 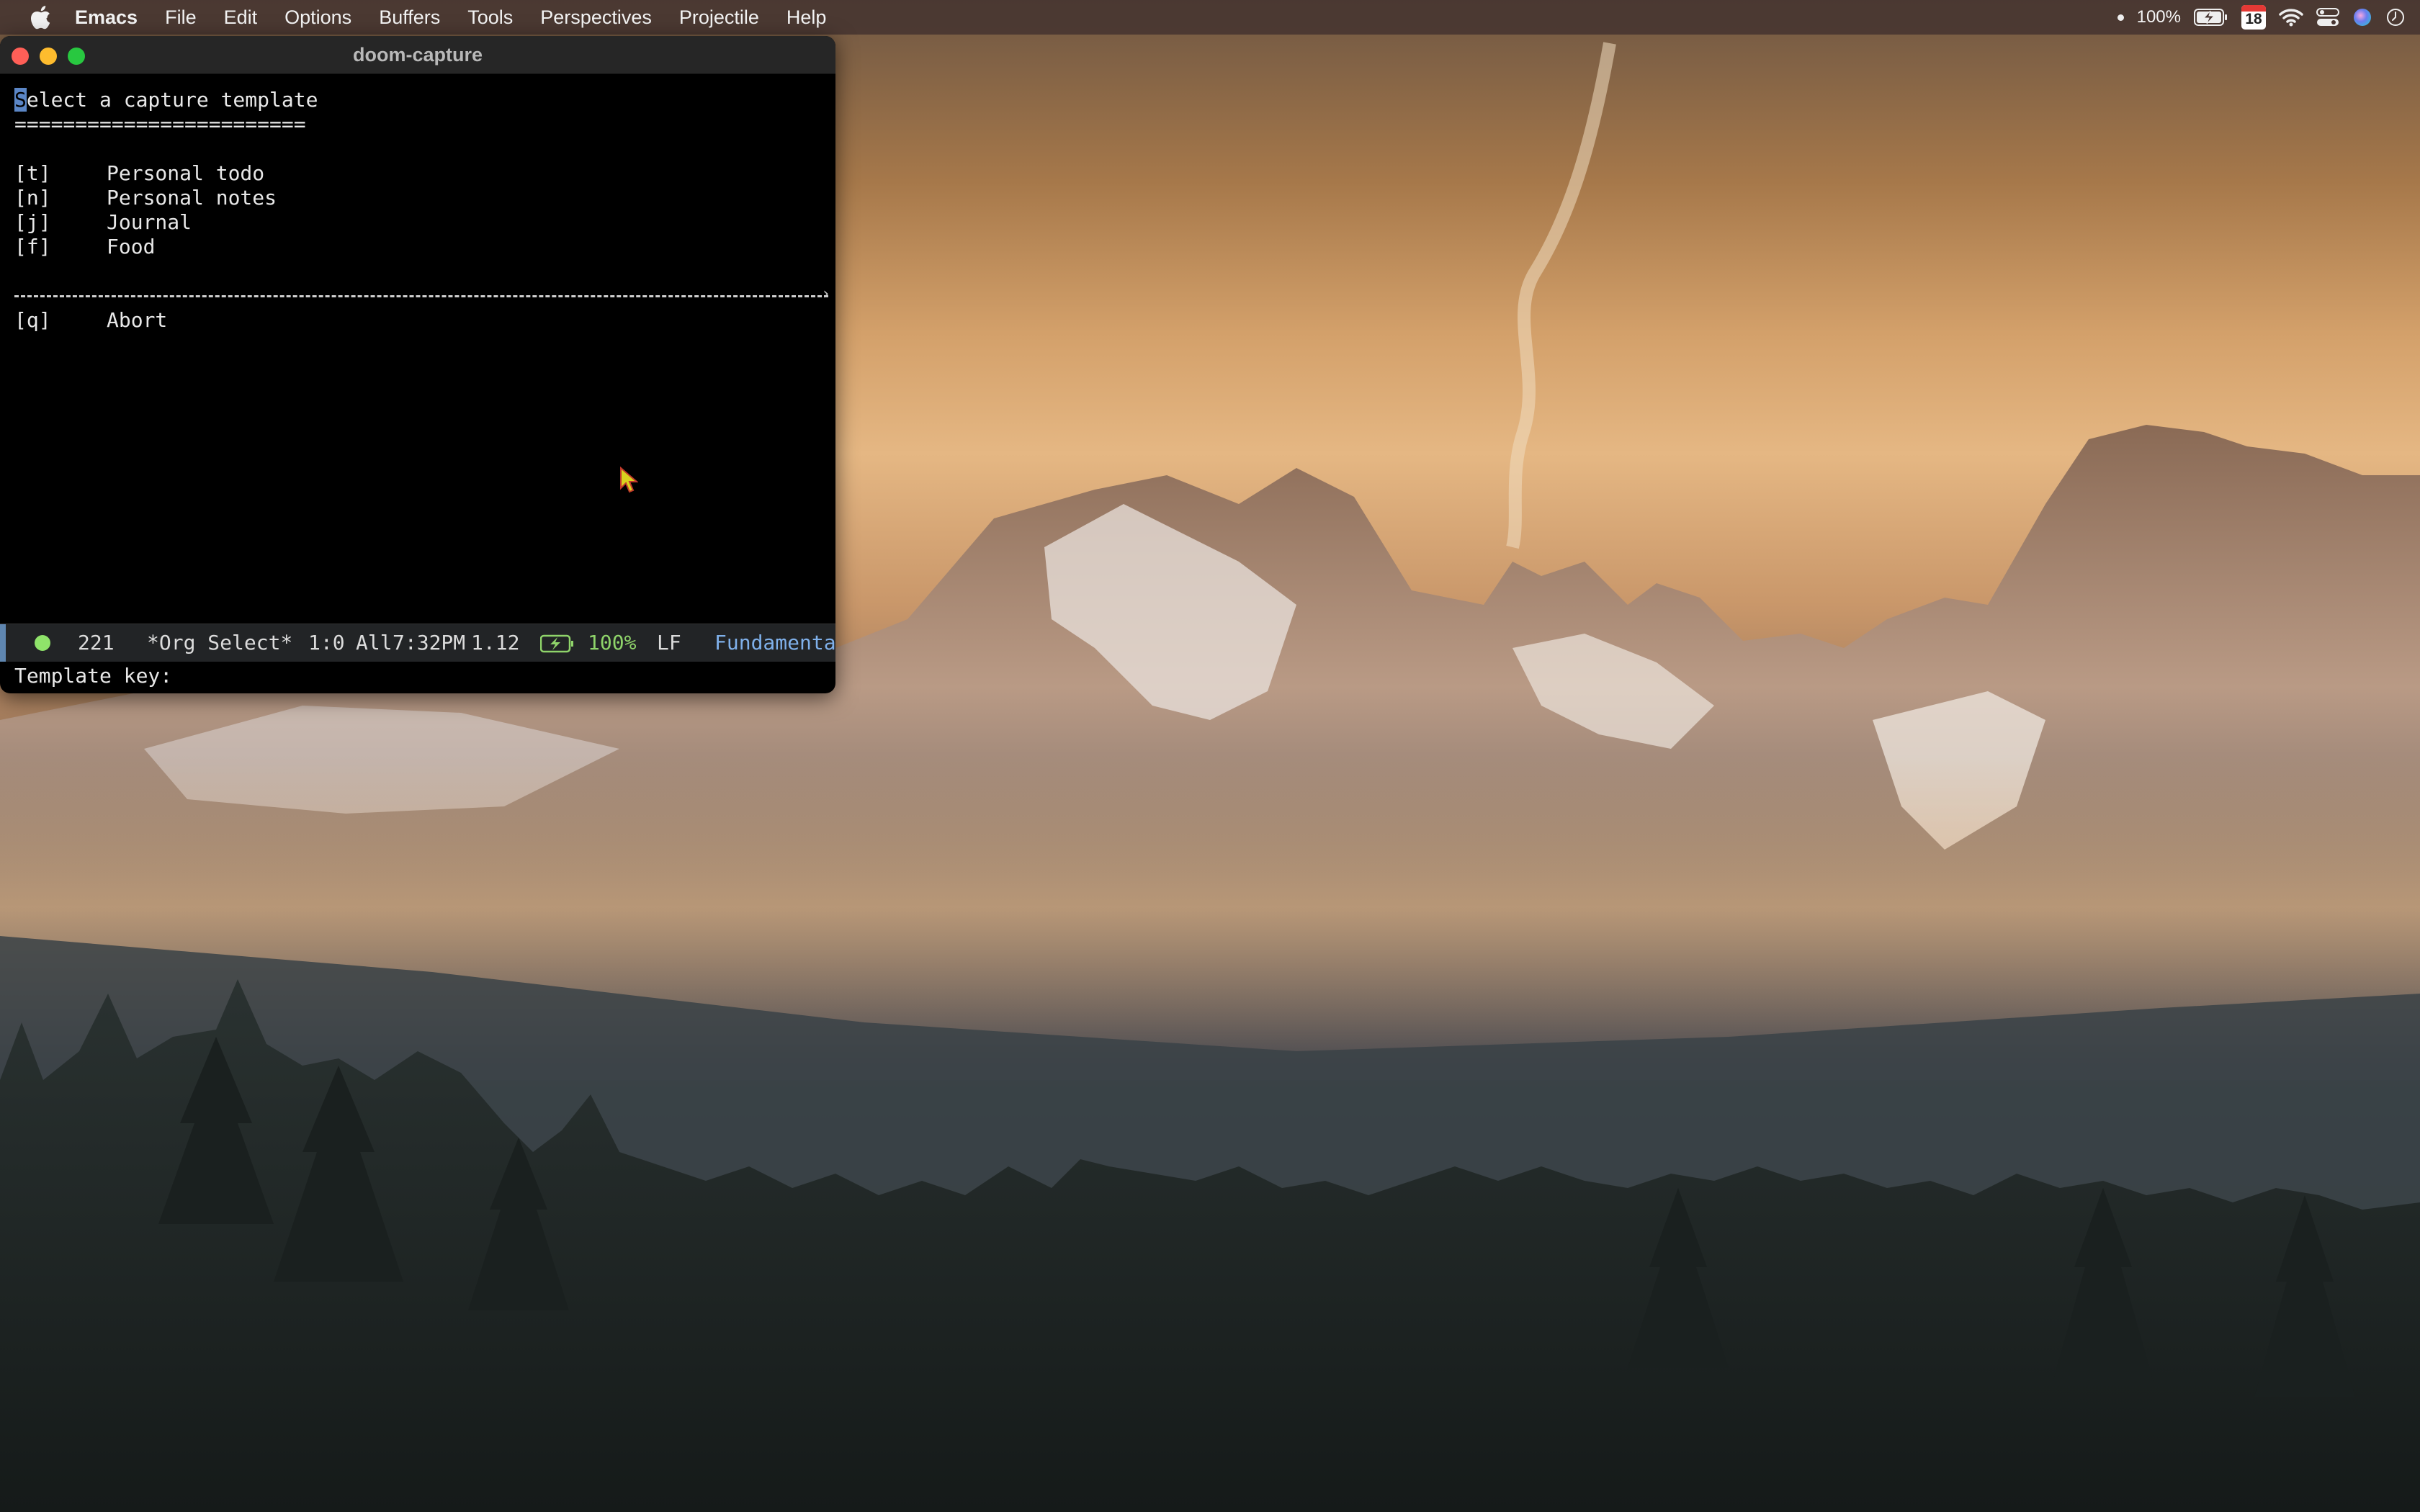 I want to click on menu-buffers: Buffers, so click(x=410, y=17).